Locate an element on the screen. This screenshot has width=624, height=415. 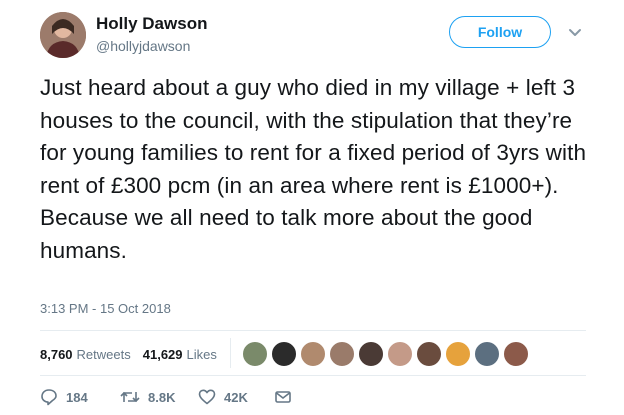
likes-label: Likes is located at coordinates (201, 354).